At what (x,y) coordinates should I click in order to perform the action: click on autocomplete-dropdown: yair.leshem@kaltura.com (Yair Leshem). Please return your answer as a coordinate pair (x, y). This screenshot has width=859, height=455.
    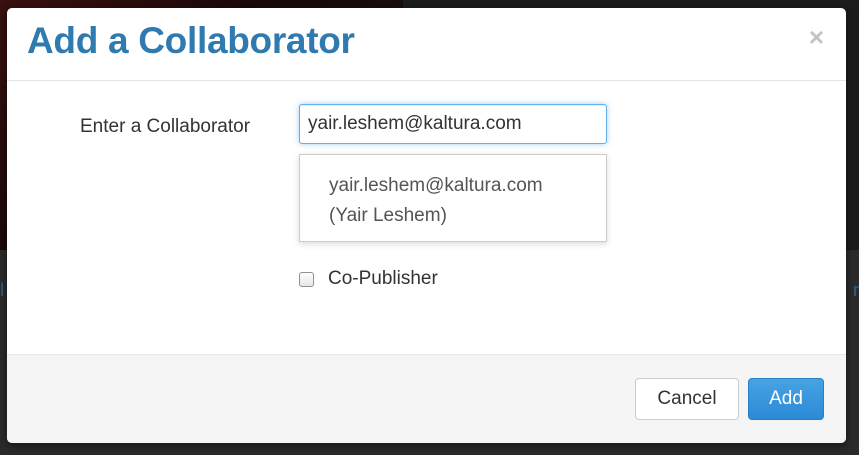
    Looking at the image, I should click on (453, 198).